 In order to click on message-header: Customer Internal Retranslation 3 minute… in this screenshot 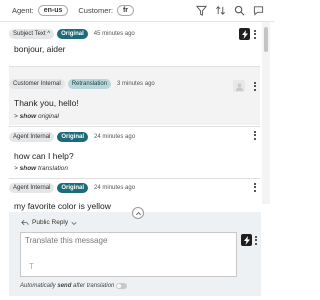, I will do `click(134, 83)`.